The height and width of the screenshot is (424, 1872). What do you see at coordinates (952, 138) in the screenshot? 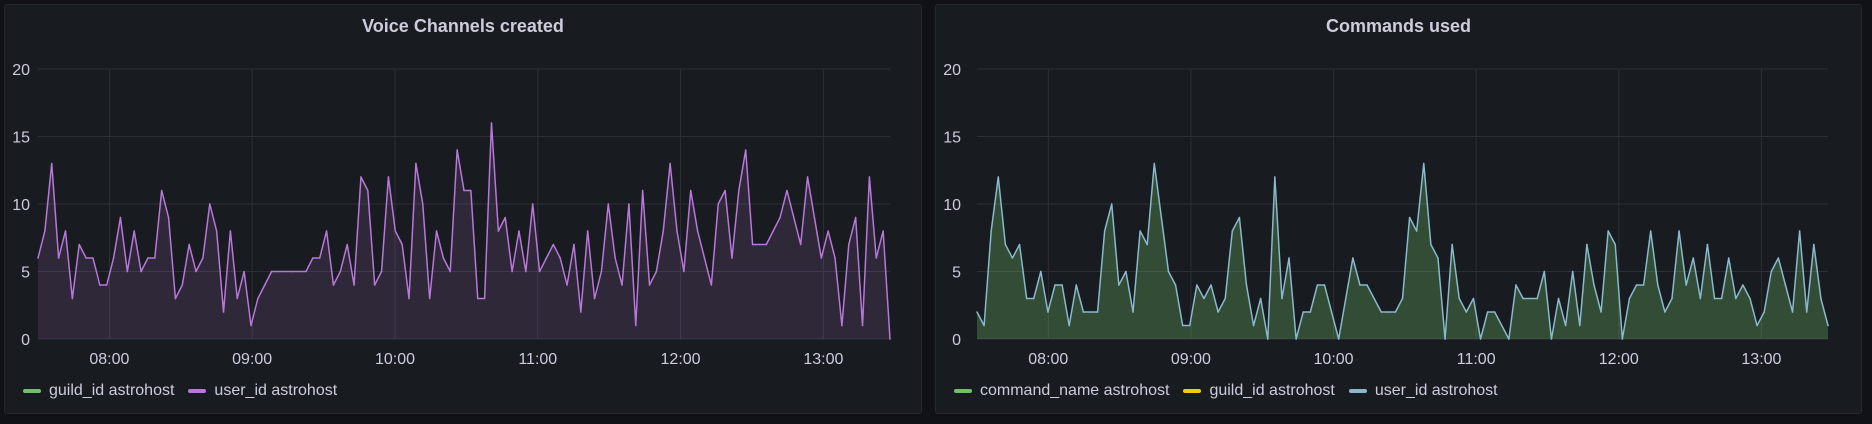
I see `y-tick-label: 15` at bounding box center [952, 138].